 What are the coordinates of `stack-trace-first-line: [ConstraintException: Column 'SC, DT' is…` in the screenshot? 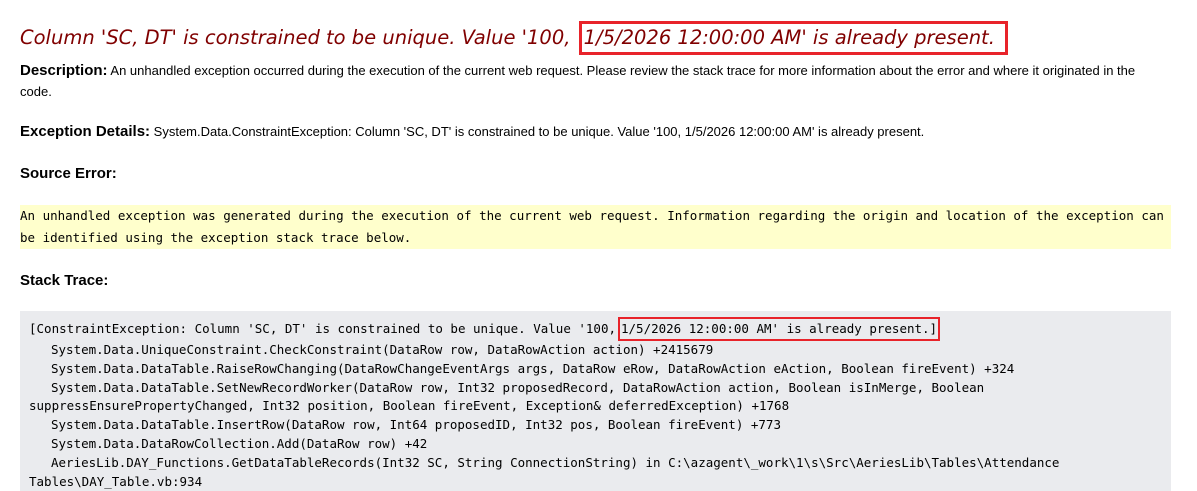 It's located at (600, 329).